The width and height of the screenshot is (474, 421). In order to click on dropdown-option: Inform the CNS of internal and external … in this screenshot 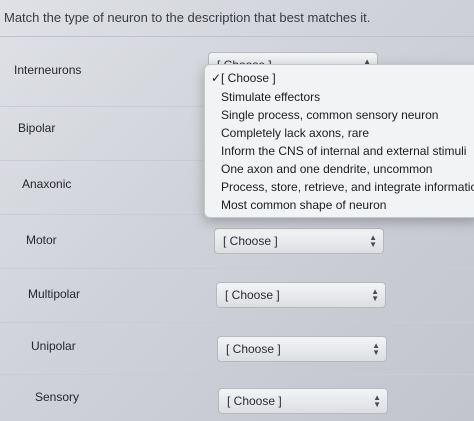, I will do `click(343, 151)`.